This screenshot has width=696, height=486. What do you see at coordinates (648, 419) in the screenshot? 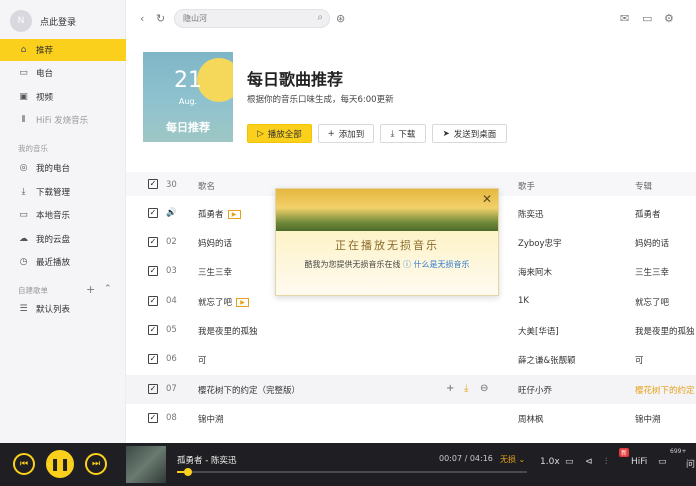
I see `album-name: 锦中溯` at bounding box center [648, 419].